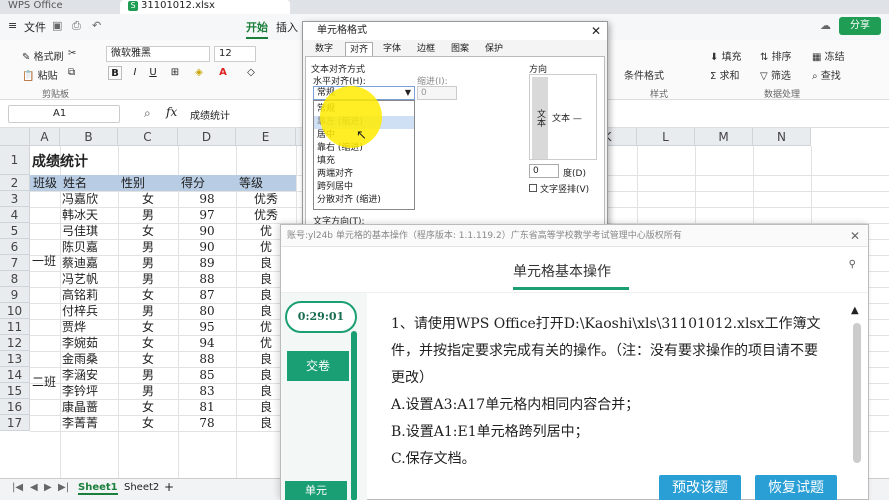 Image resolution: width=889 pixels, height=500 pixels. What do you see at coordinates (223, 73) in the screenshot?
I see `font-color-icon: A` at bounding box center [223, 73].